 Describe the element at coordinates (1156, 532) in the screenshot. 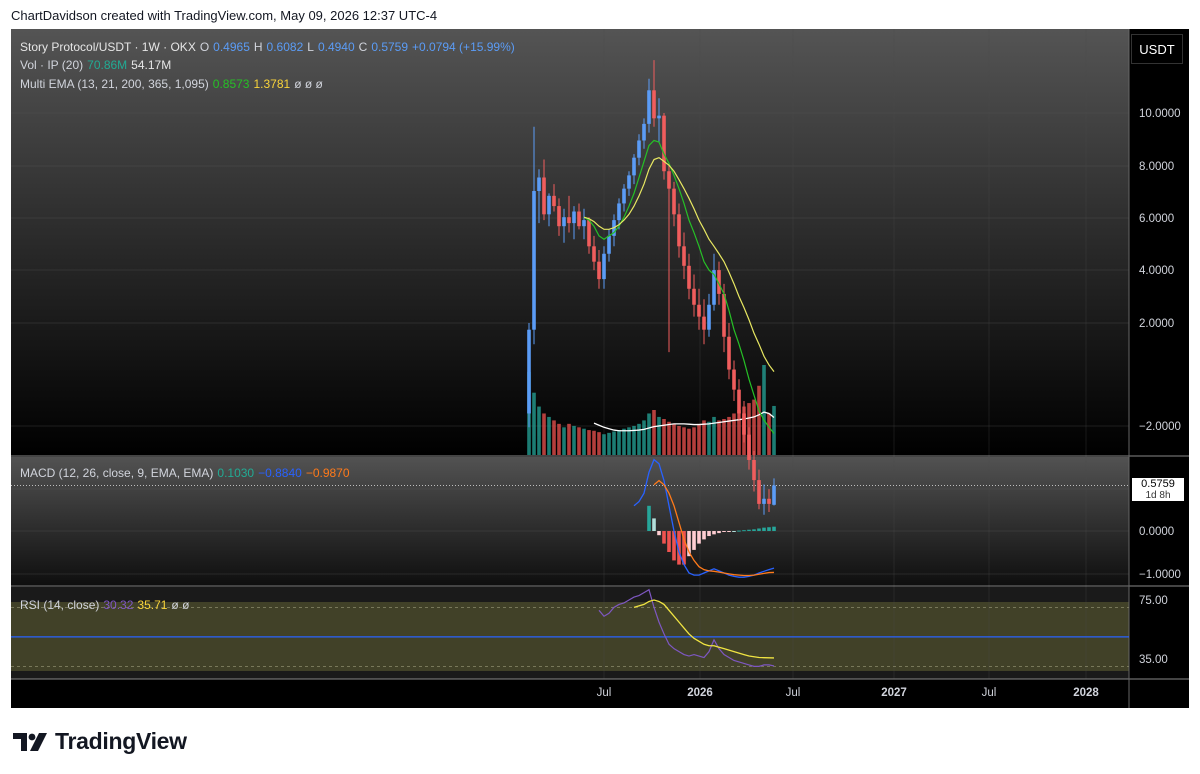

I see `macd-tick-label: 0.0000` at that location.